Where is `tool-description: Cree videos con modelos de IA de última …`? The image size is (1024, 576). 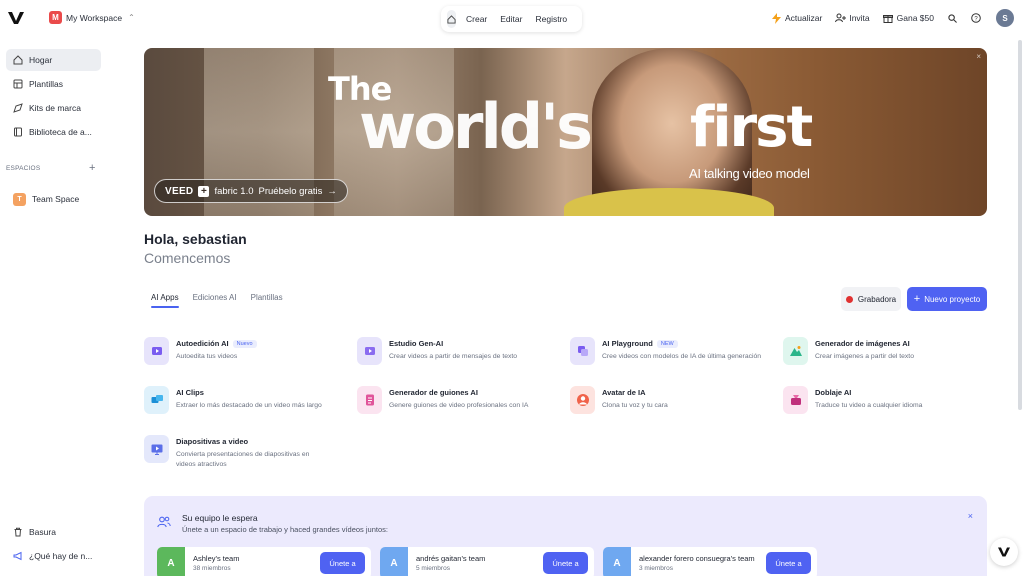 tool-description: Cree videos con modelos de IA de última … is located at coordinates (682, 356).